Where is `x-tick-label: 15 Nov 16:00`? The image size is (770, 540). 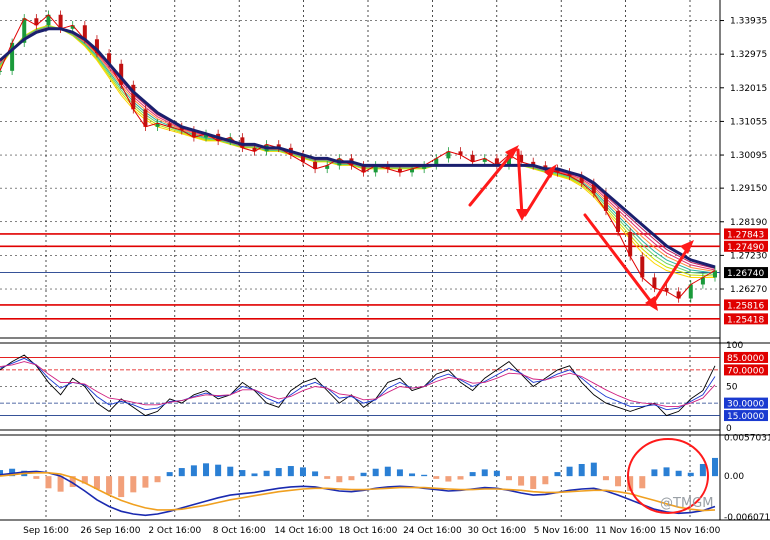
x-tick-label: 15 Nov 16:00 is located at coordinates (690, 531).